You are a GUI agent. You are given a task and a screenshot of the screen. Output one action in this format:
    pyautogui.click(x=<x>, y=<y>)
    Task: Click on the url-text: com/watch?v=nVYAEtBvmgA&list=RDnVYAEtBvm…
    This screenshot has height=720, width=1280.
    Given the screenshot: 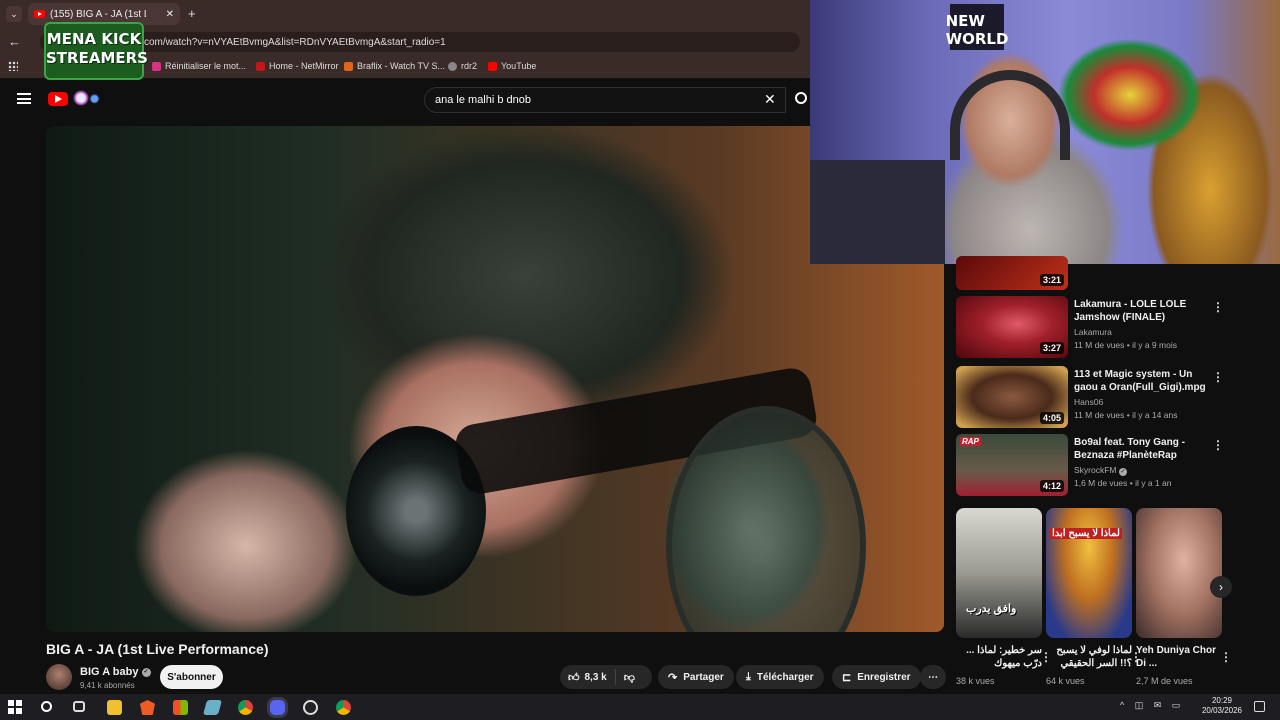 What is the action you would take?
    pyautogui.click(x=295, y=42)
    